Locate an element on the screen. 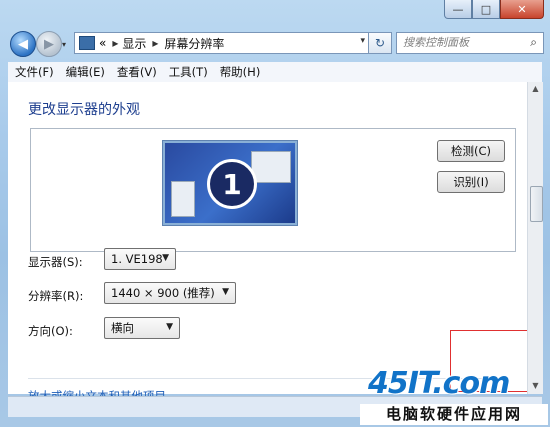 The height and width of the screenshot is (427, 550). menu-help: 帮助(H) is located at coordinates (240, 72).